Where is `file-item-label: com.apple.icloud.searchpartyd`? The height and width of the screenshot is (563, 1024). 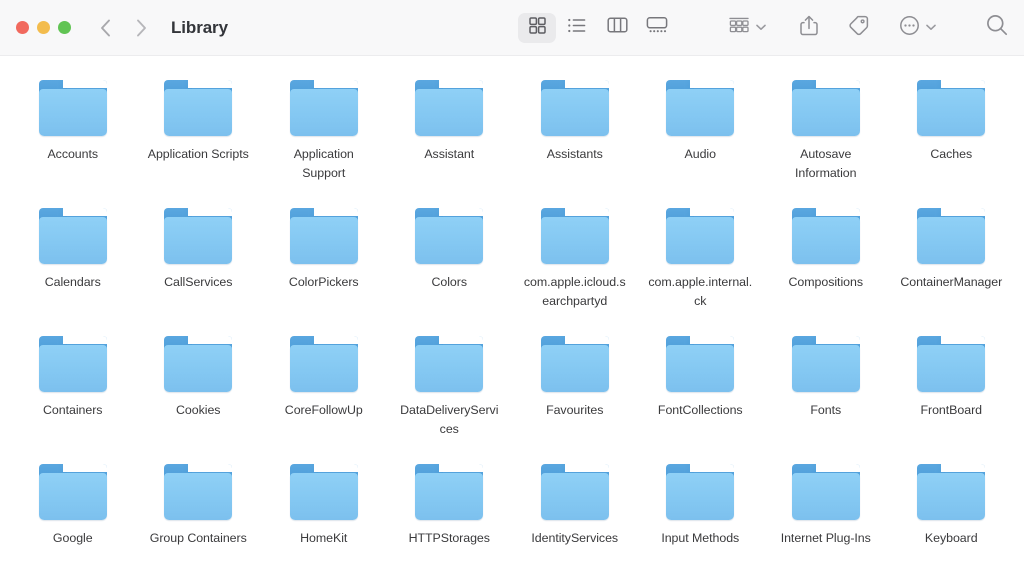 file-item-label: com.apple.icloud.searchpartyd is located at coordinates (574, 291).